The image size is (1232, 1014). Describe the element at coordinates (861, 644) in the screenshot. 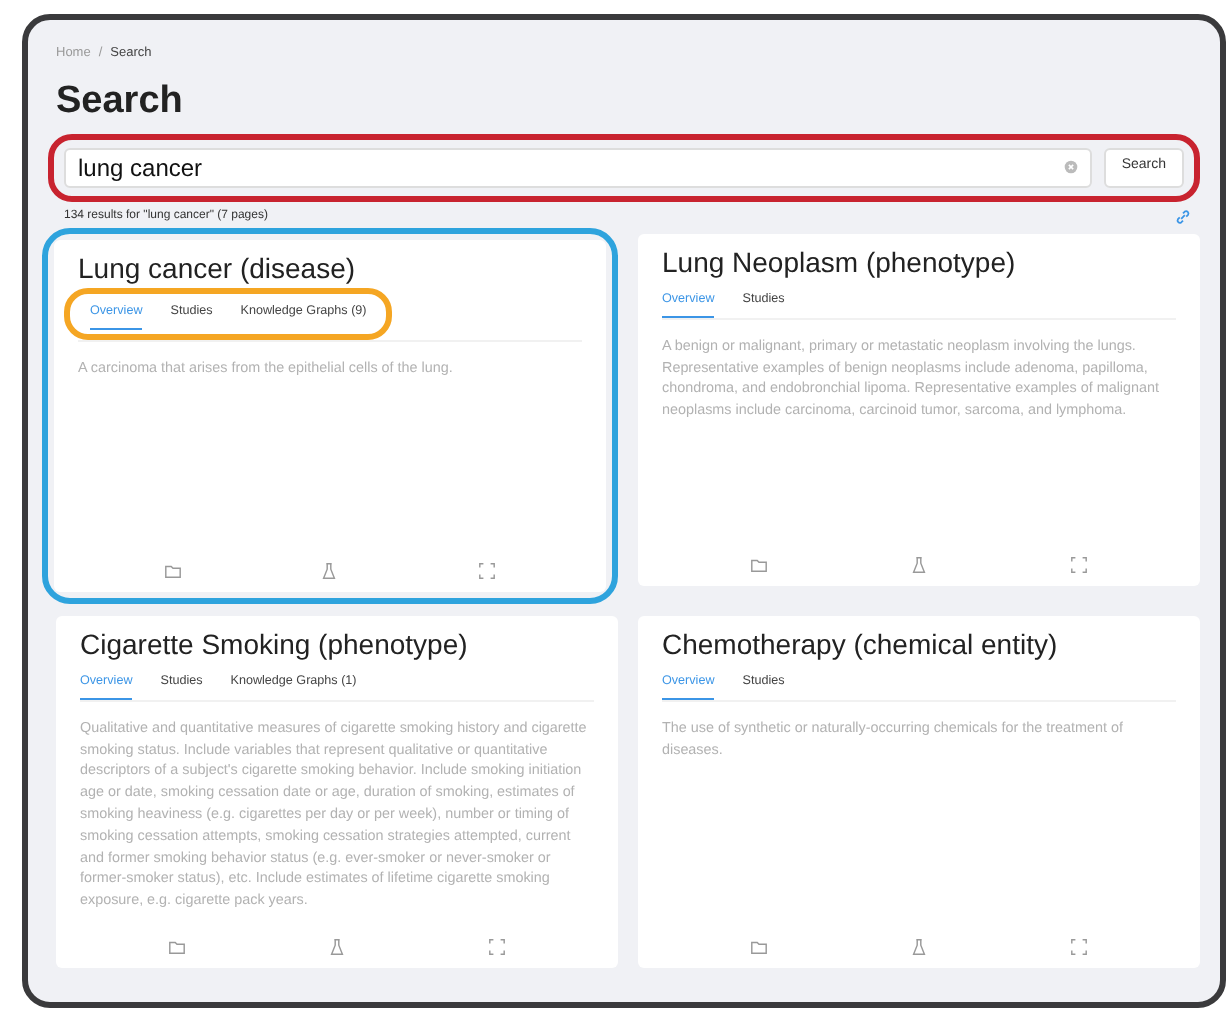

I see `result-title: Chemotherapy (chemical entity)` at that location.